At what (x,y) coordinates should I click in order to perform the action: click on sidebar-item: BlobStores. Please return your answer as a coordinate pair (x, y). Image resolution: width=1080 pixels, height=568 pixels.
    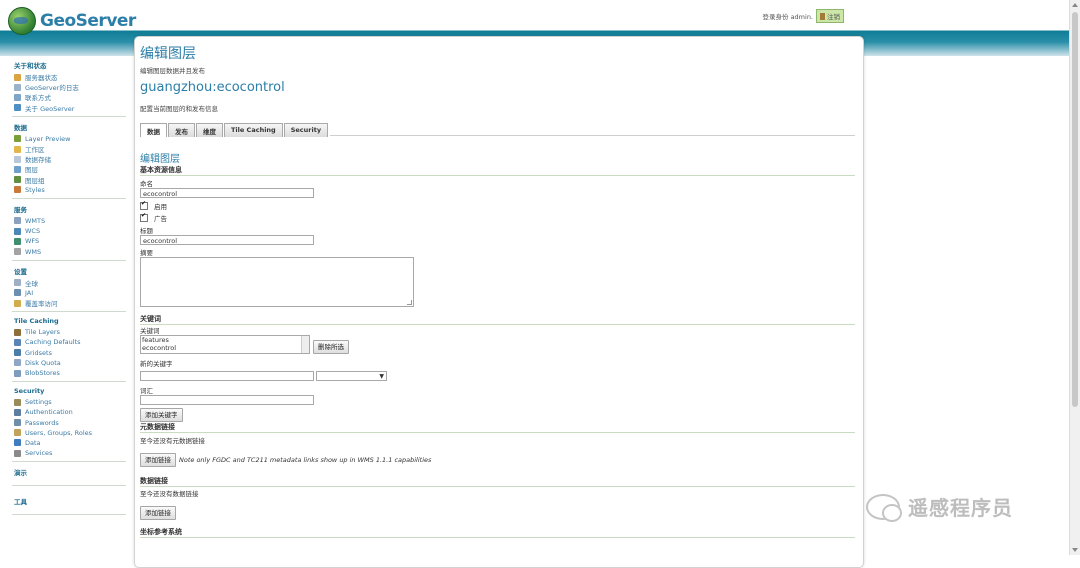
    Looking at the image, I should click on (69, 373).